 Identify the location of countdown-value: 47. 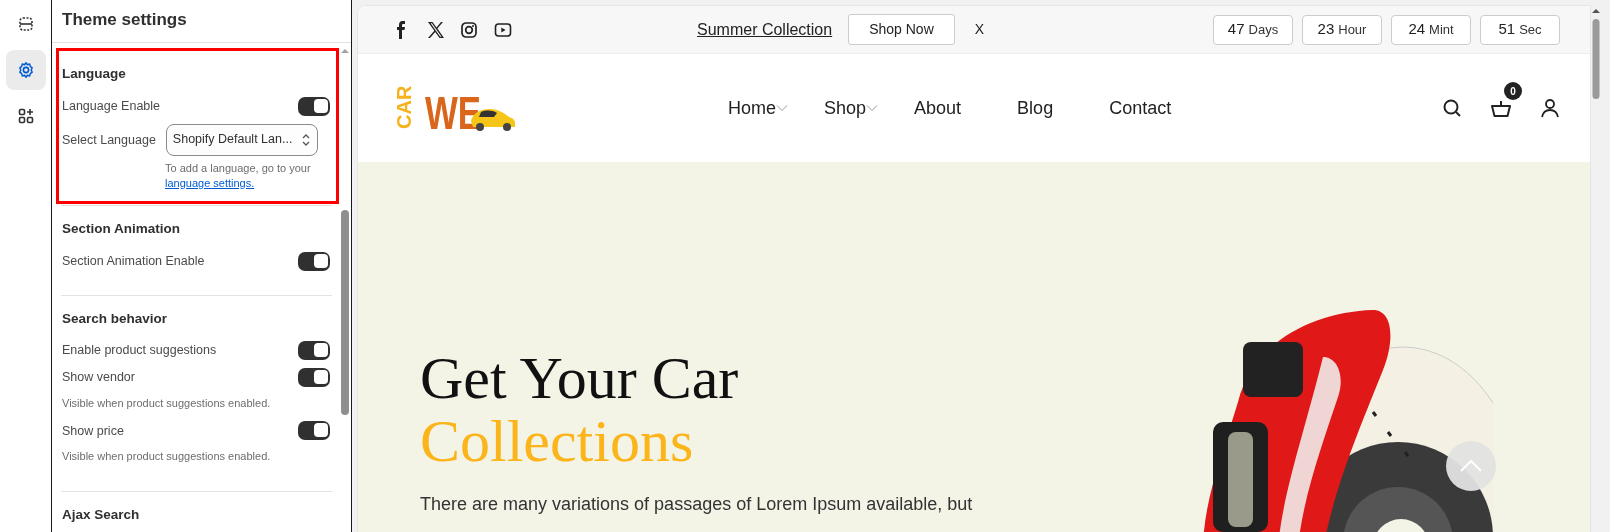
(1236, 29).